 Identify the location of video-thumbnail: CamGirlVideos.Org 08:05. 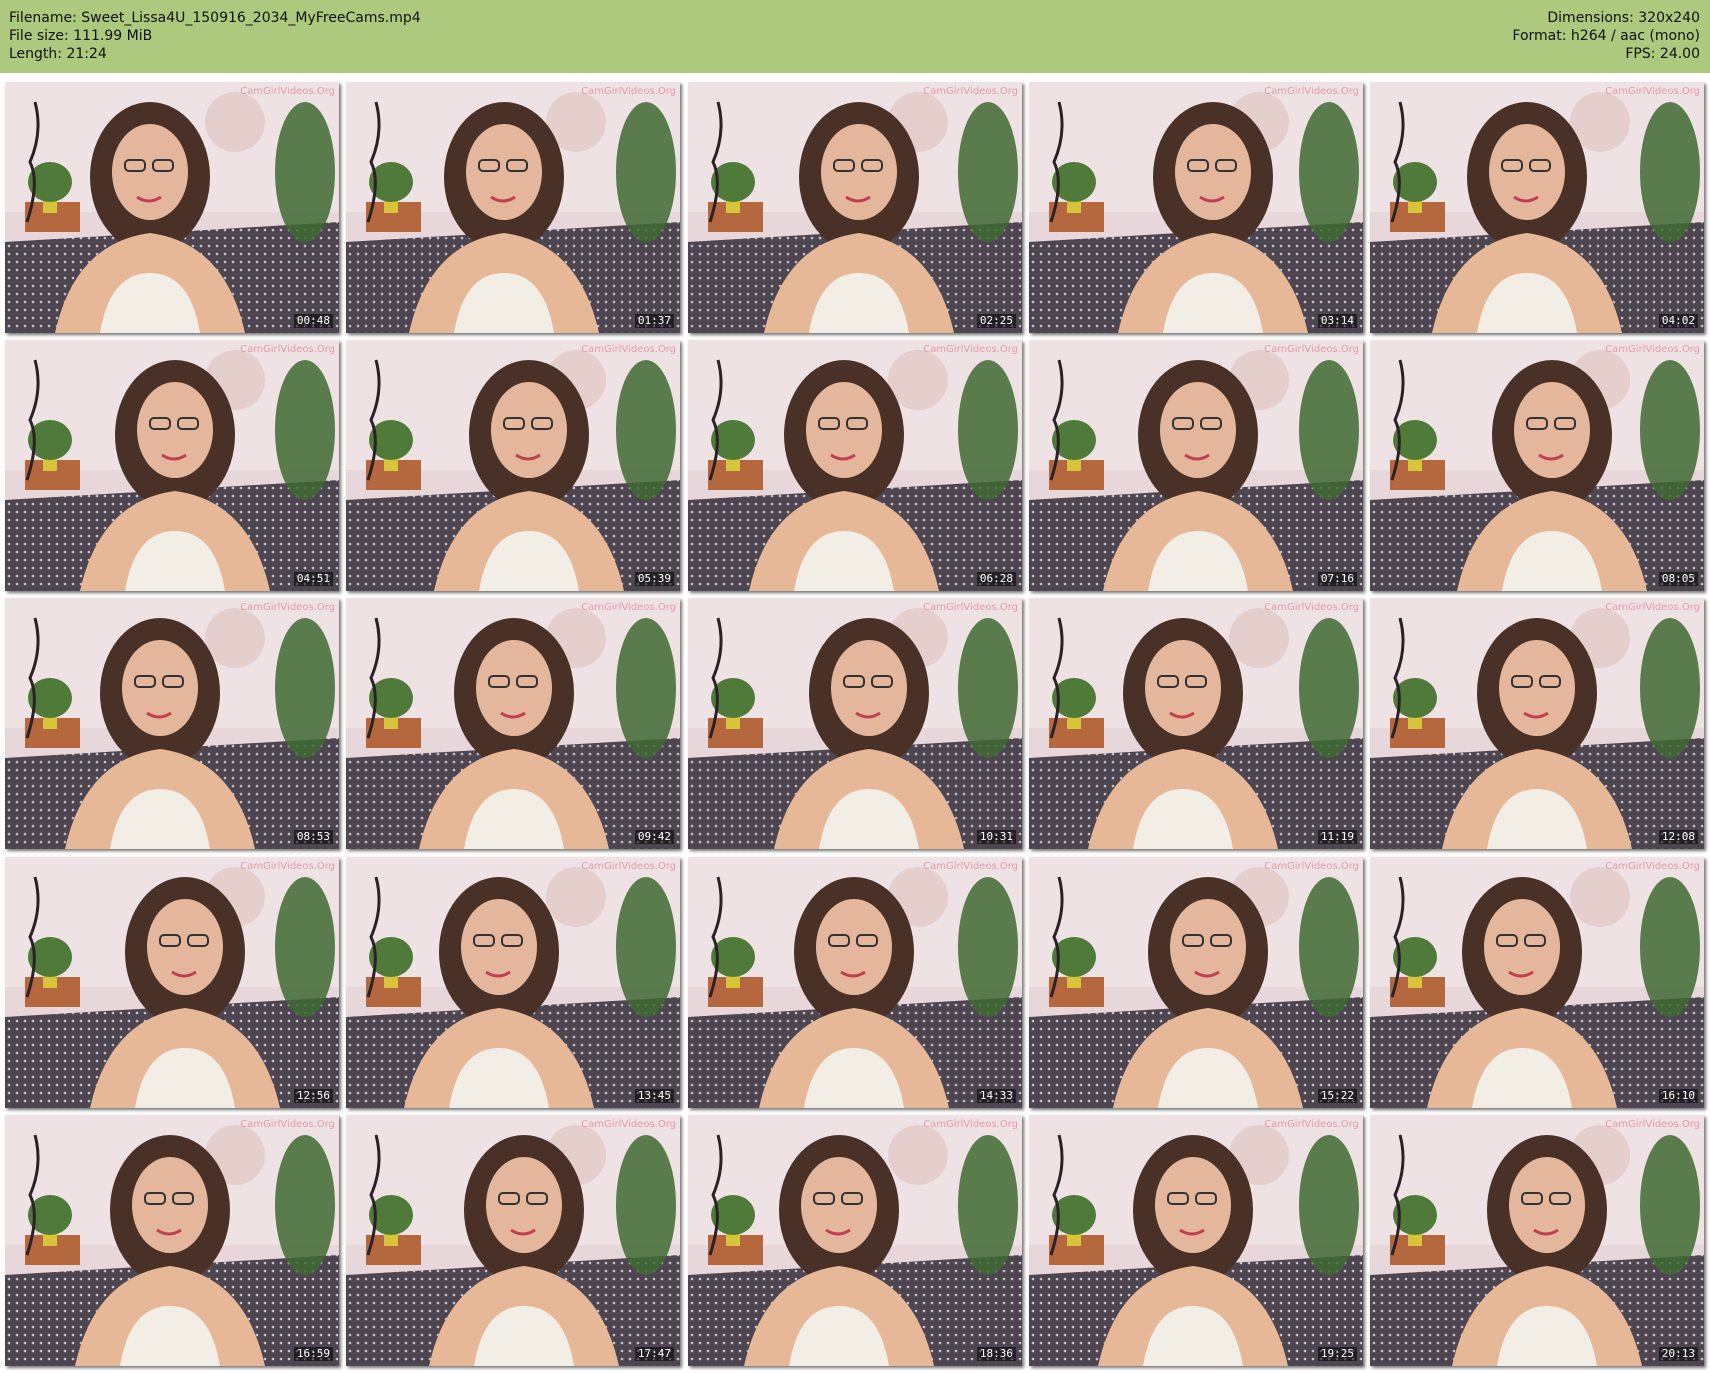
(1537, 465).